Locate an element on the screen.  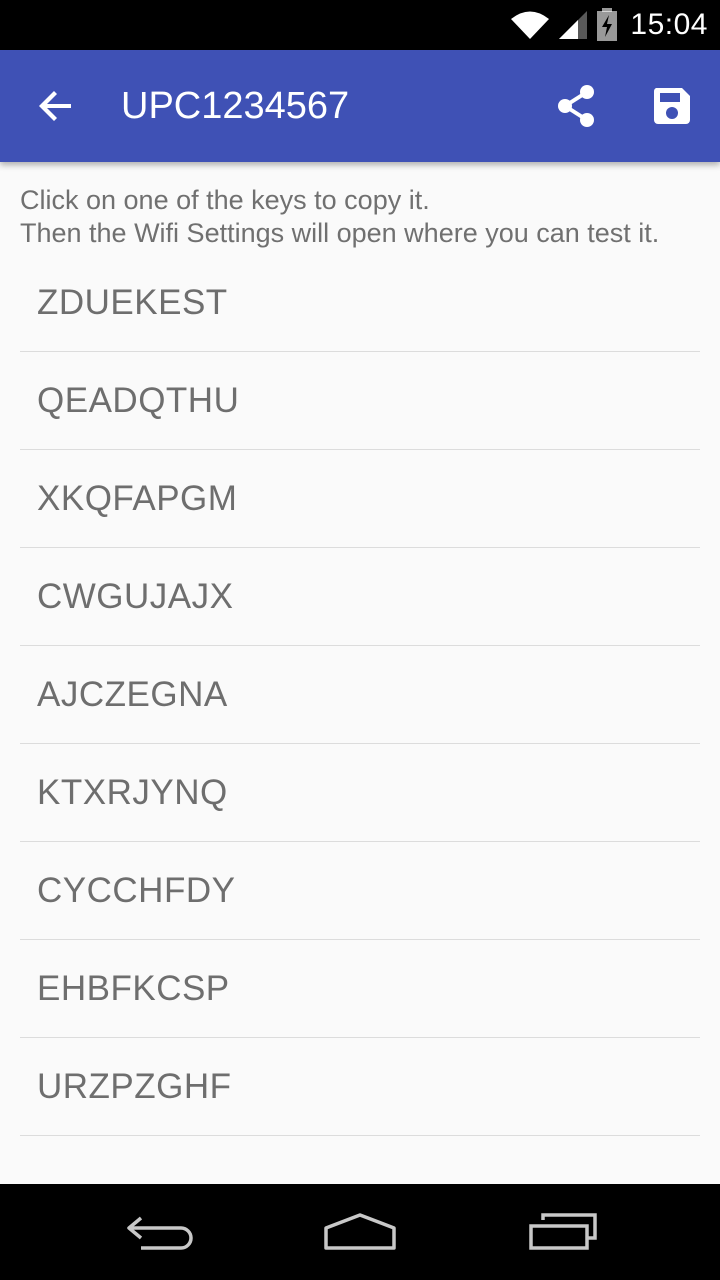
cell-signal-icon is located at coordinates (573, 25).